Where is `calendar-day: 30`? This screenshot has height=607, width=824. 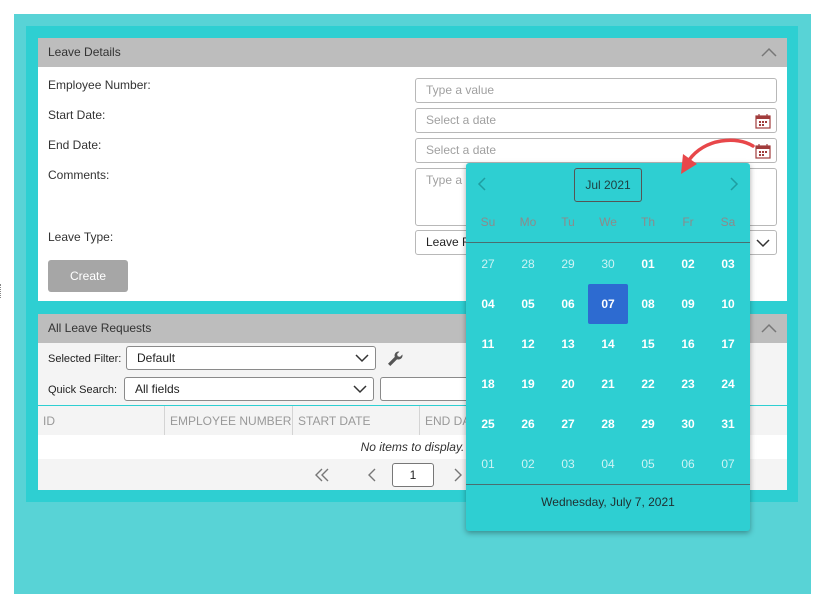
calendar-day: 30 is located at coordinates (688, 424).